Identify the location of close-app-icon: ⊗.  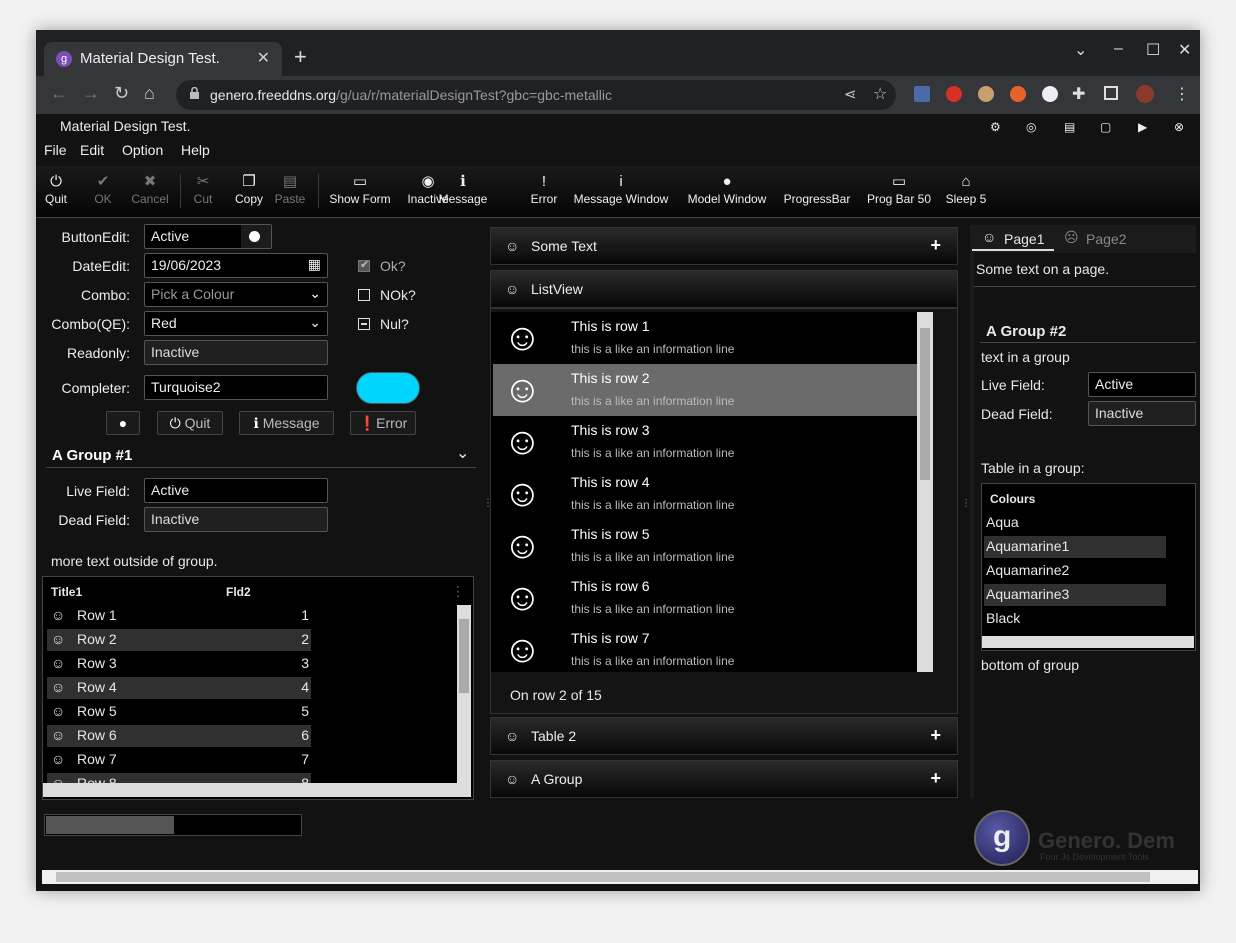
(1179, 127).